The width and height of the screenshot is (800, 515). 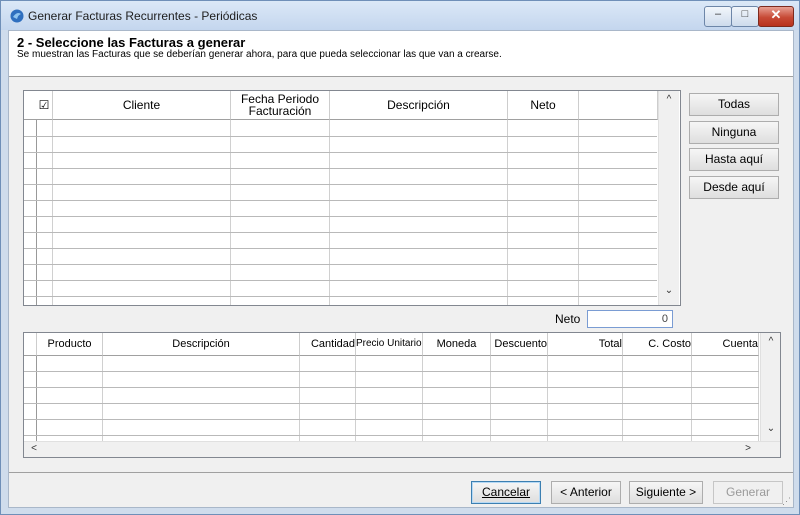 I want to click on step-title: 2 - Seleccione las Facturas a generar, so click(x=131, y=42).